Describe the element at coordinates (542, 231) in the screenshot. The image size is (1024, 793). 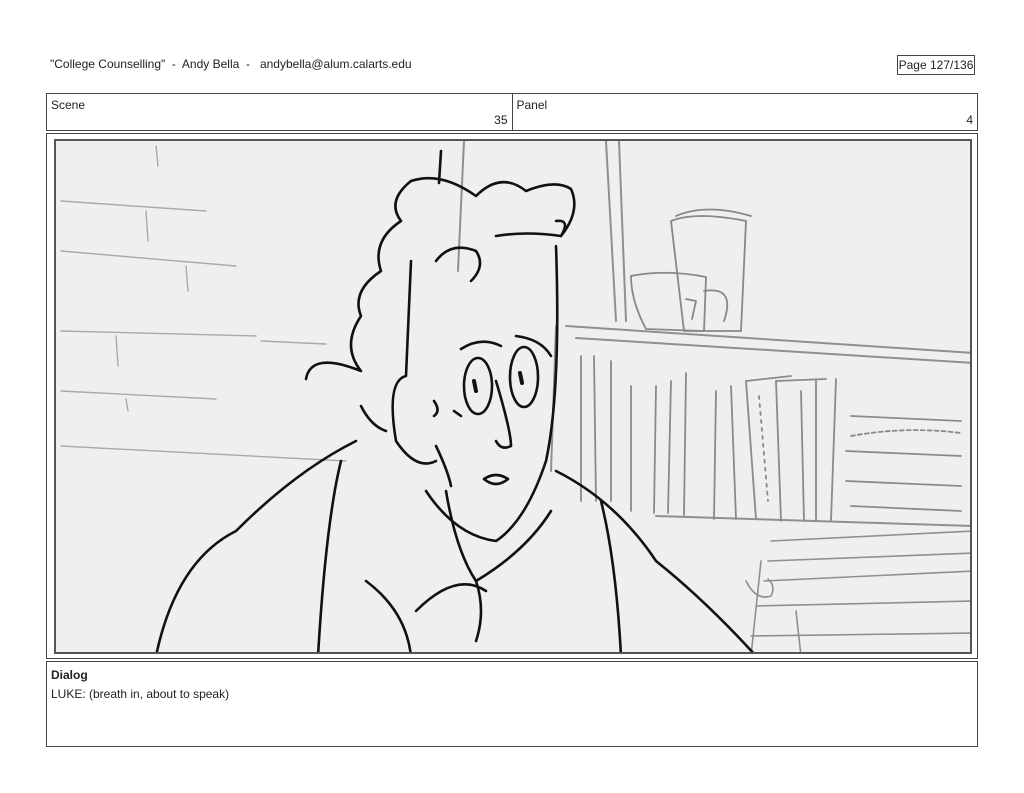
I see `window-frame-sketch` at that location.